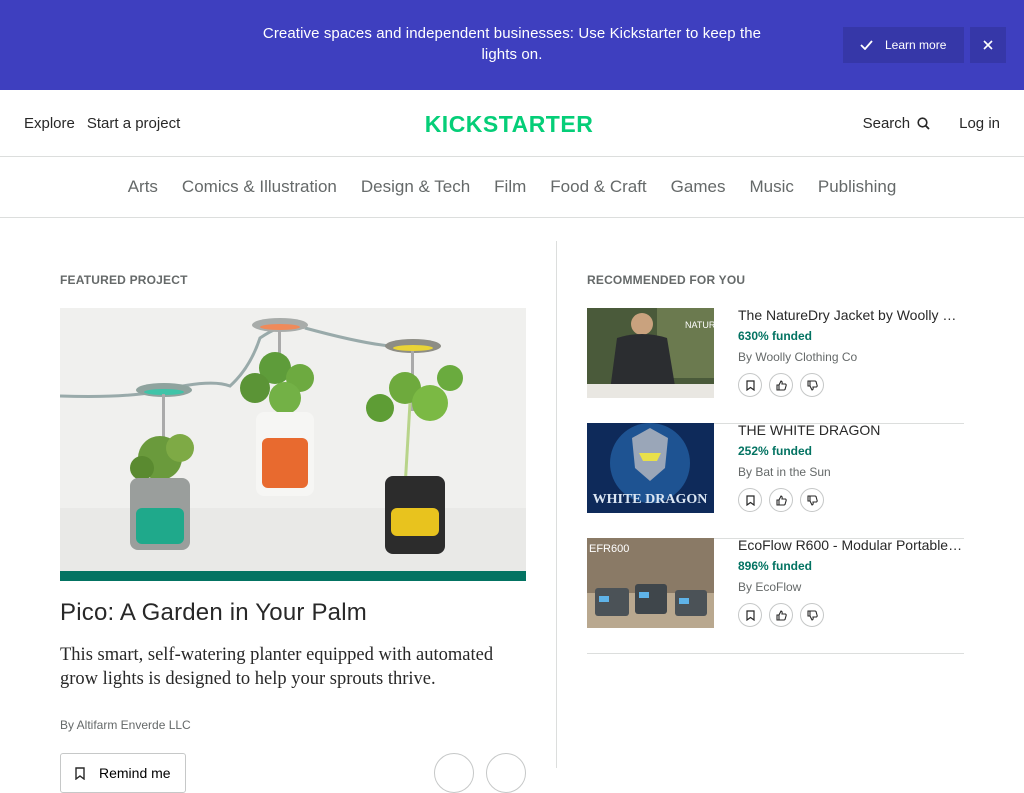 Image resolution: width=1024 pixels, height=793 pixels. Describe the element at coordinates (866, 45) in the screenshot. I see `checkmark-icon` at that location.